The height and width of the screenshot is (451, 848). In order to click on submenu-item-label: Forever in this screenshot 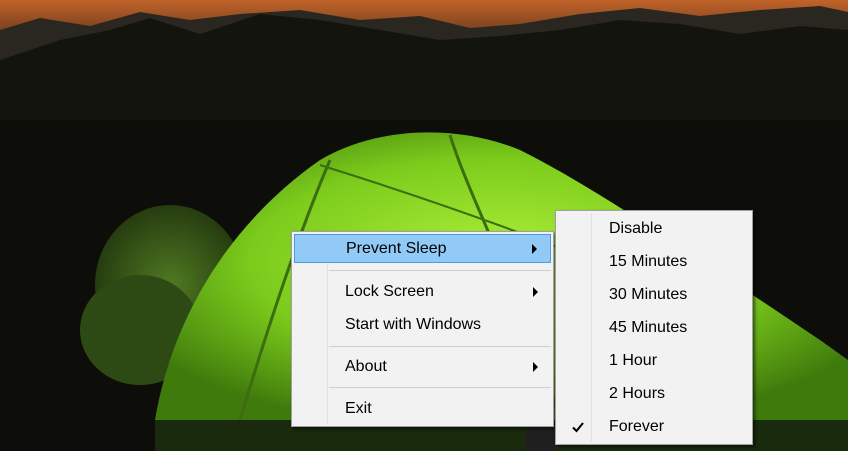, I will do `click(637, 426)`.